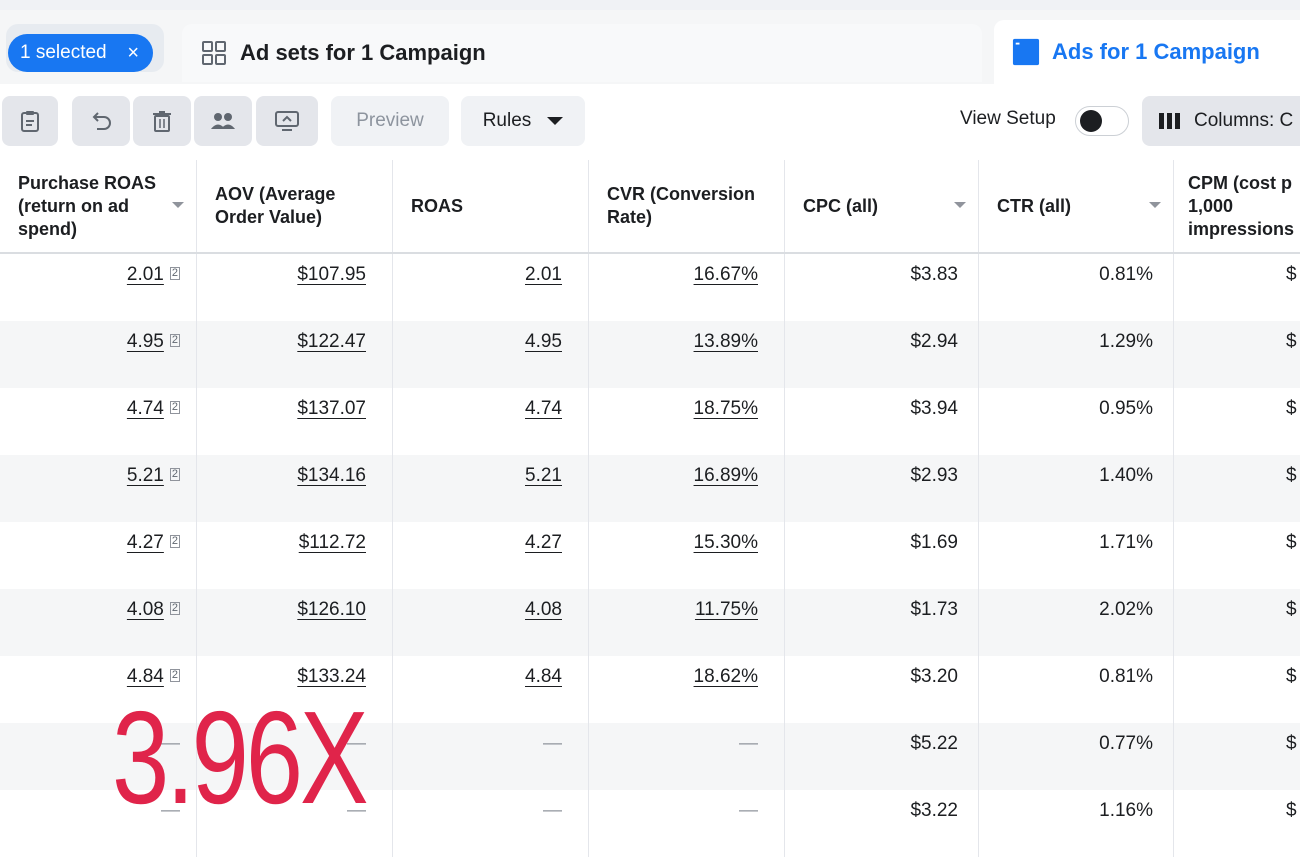  What do you see at coordinates (332, 543) in the screenshot?
I see `cell-value: $112.72` at bounding box center [332, 543].